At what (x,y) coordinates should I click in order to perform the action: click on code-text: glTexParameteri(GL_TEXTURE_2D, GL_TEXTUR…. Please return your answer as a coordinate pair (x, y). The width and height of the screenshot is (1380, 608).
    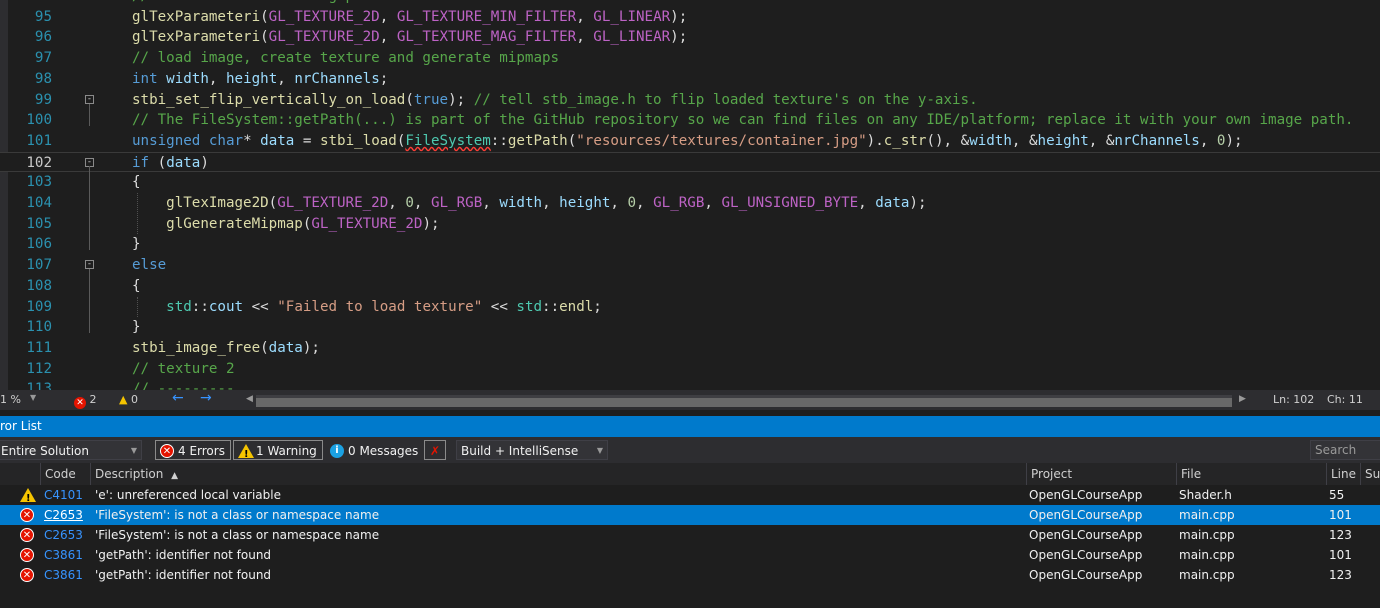
    Looking at the image, I should click on (409, 37).